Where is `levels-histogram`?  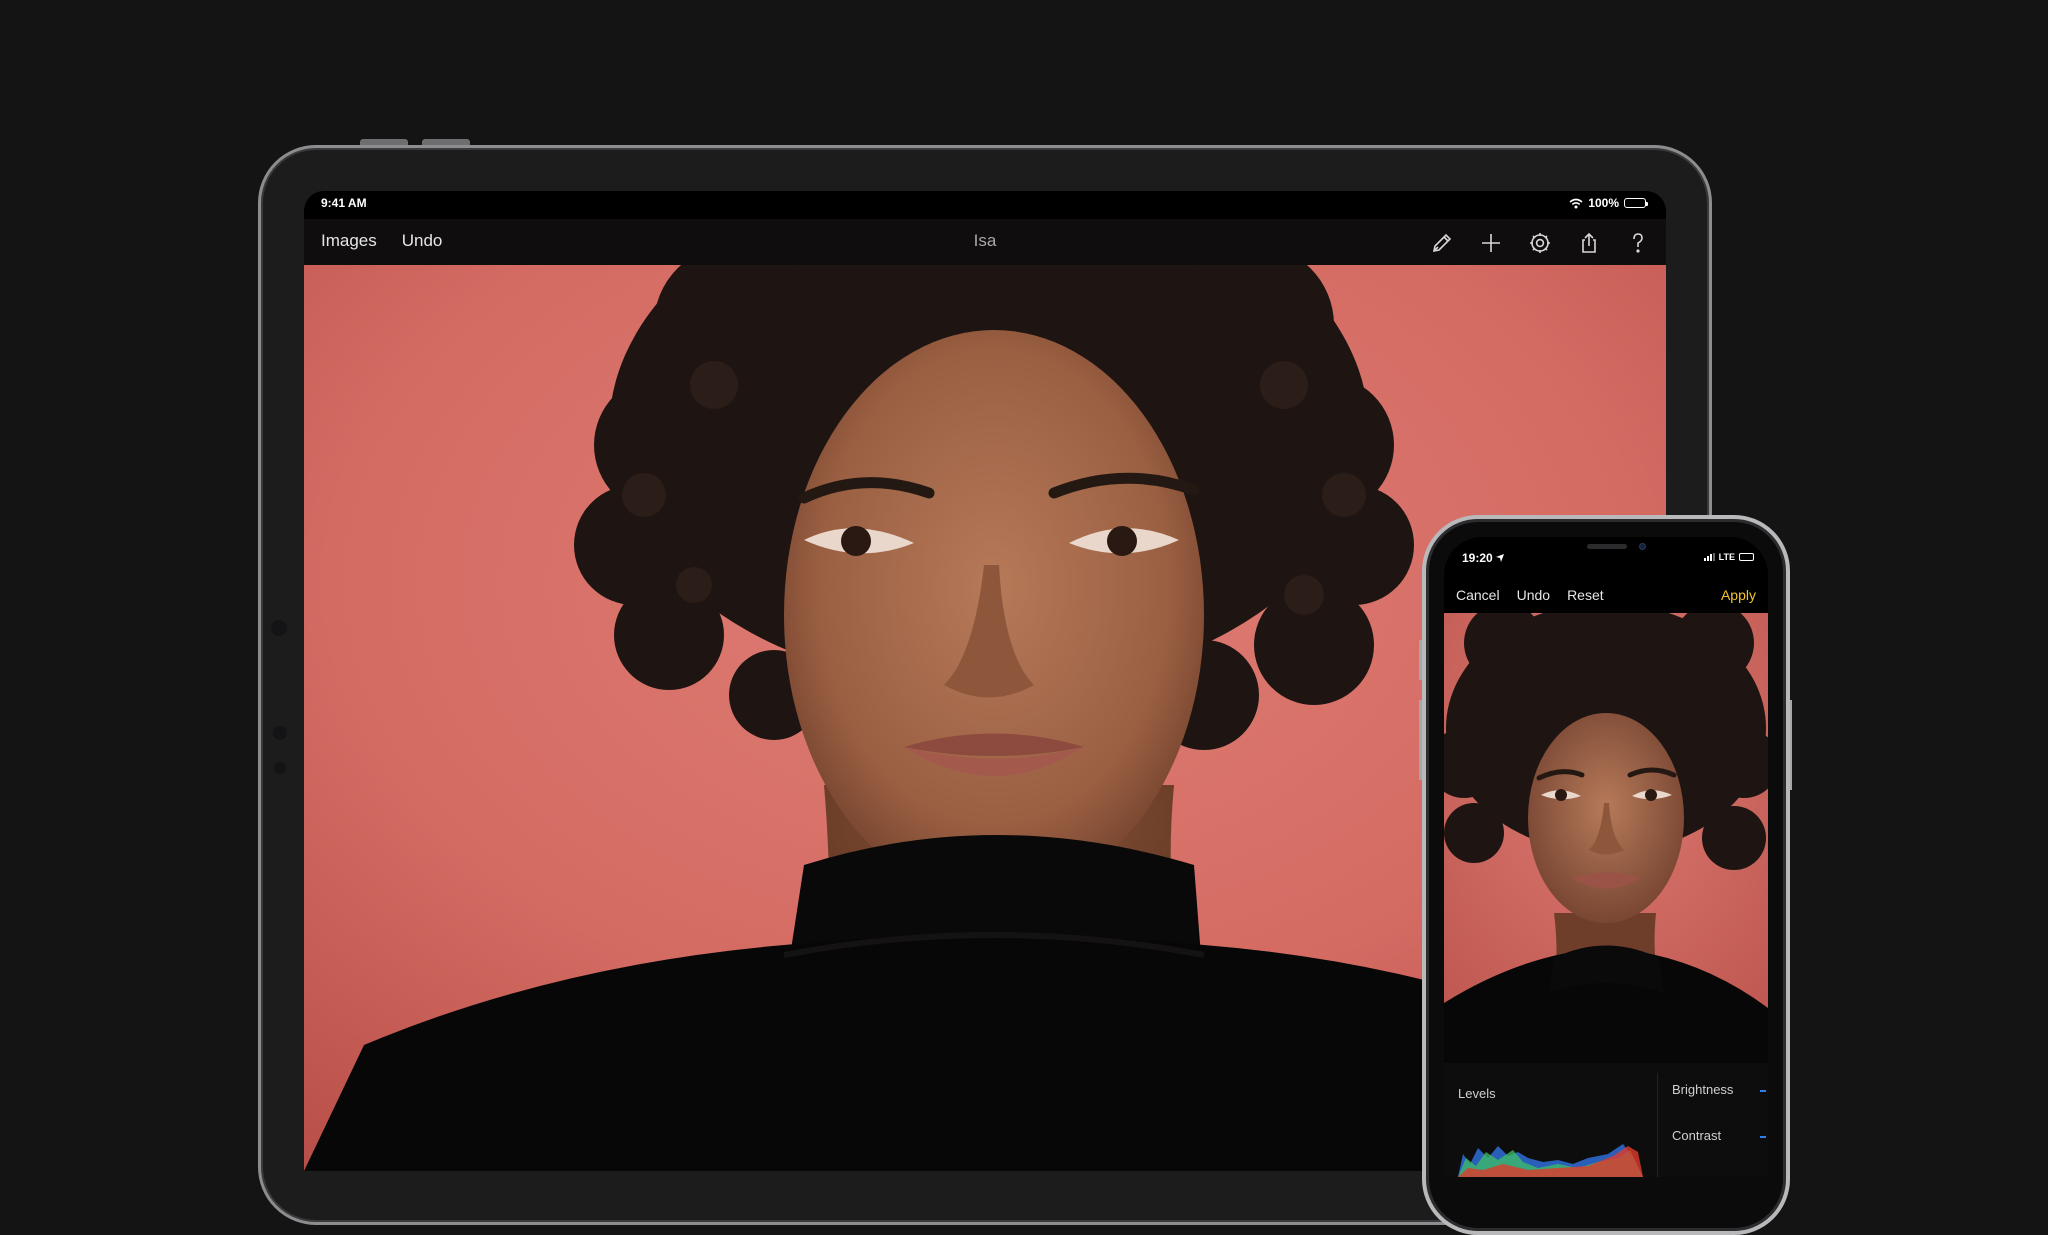
levels-histogram is located at coordinates (1550, 1152).